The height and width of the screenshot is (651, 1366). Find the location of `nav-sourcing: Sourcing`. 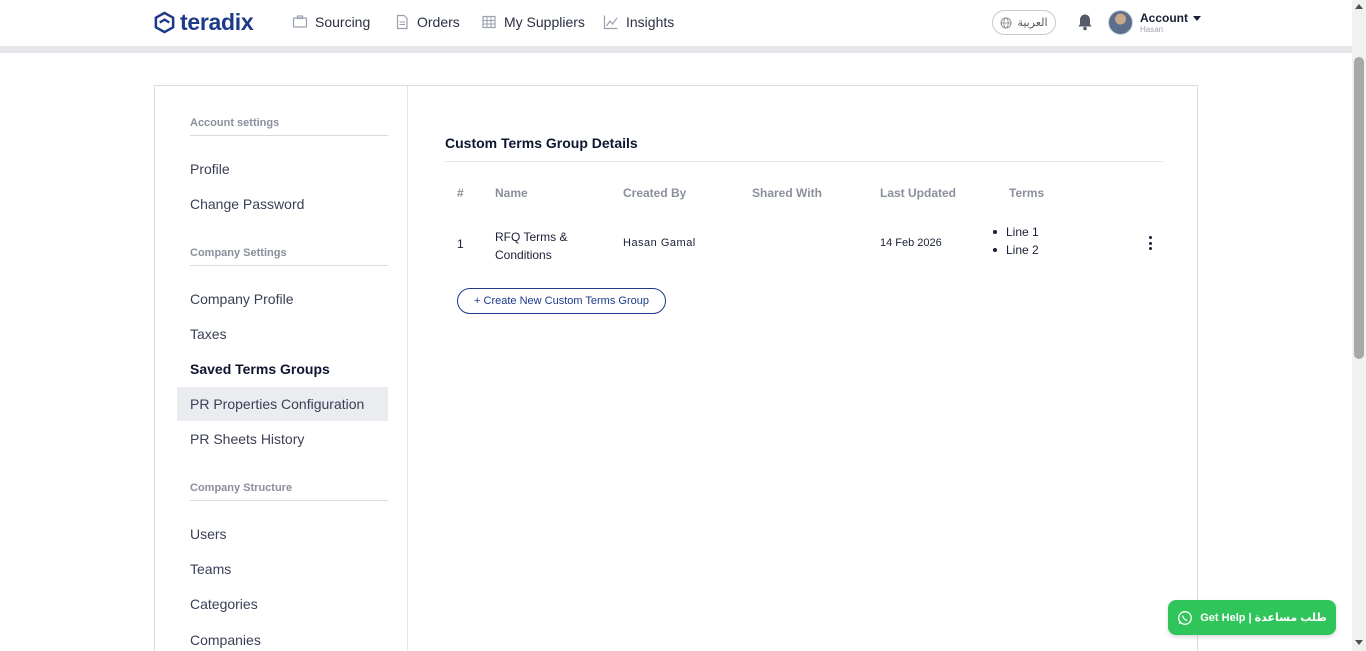

nav-sourcing: Sourcing is located at coordinates (331, 22).